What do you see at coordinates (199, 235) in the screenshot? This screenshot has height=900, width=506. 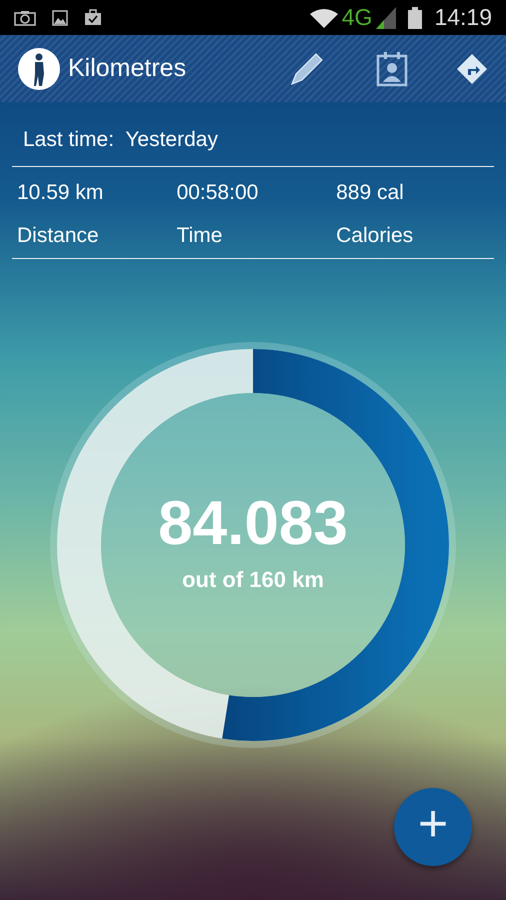 I see `stat-label: Time` at bounding box center [199, 235].